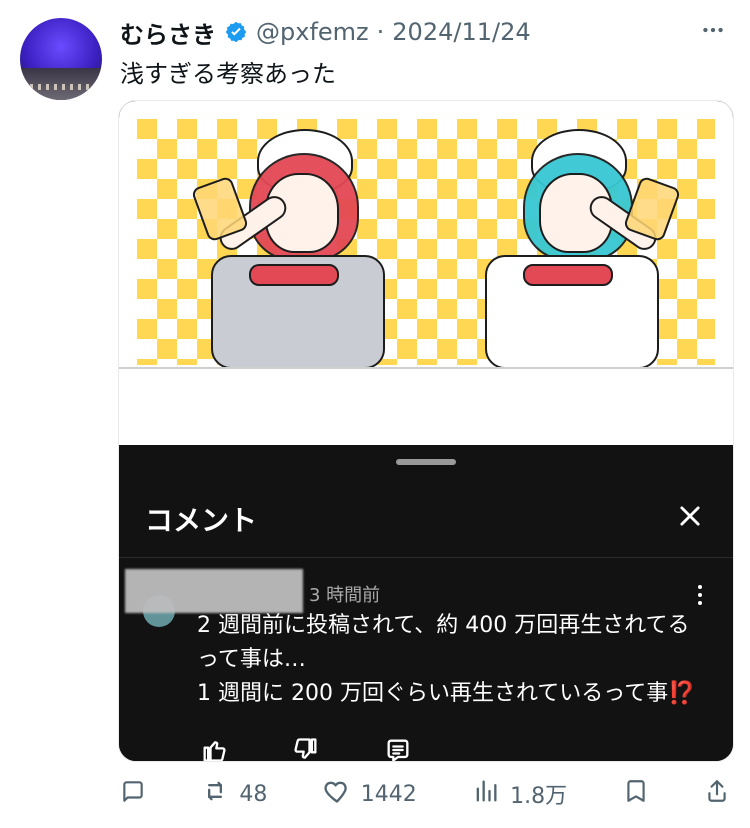 The height and width of the screenshot is (828, 750). I want to click on author-name: むらさき, so click(168, 32).